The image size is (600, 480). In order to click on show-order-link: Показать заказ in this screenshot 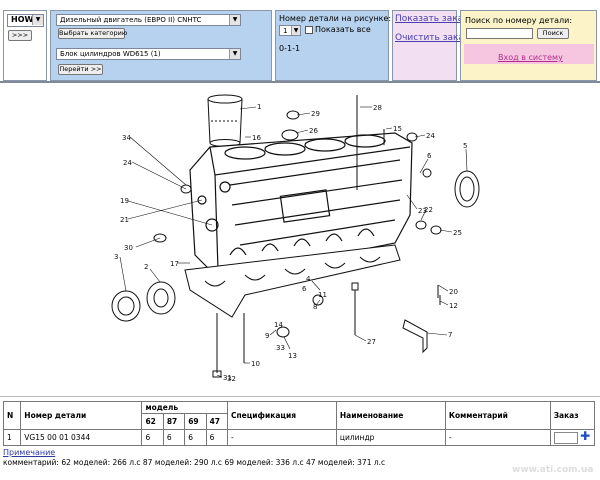, I will do `click(431, 19)`.